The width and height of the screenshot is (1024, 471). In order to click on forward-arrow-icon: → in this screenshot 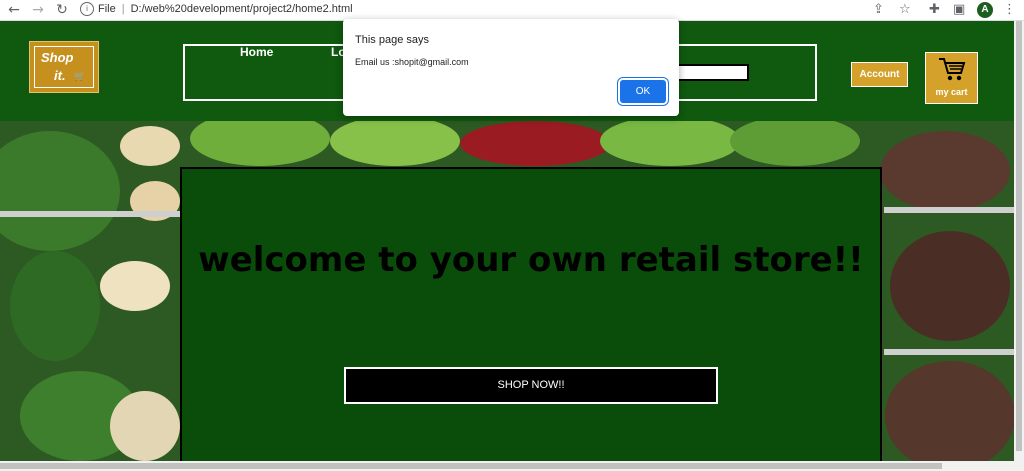, I will do `click(38, 10)`.